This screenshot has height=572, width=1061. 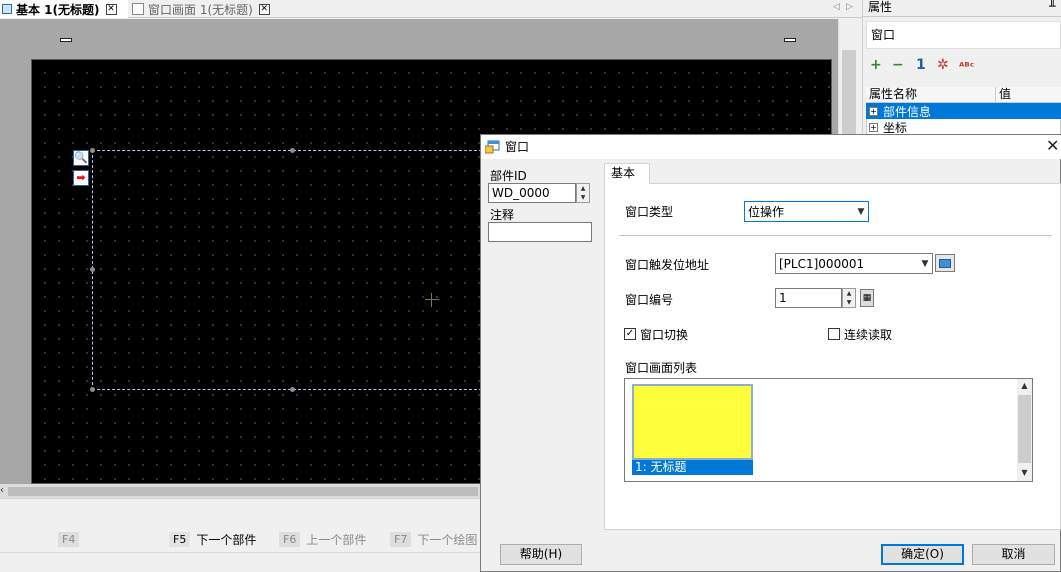 I want to click on tab-window-screen: 窗口画面 1(无标题) ✕, so click(x=207, y=9).